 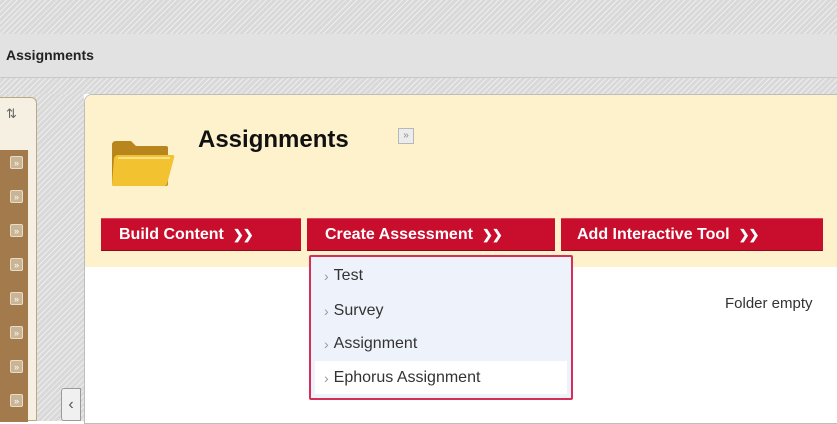 I want to click on menu-item-assignment: › Assignment, so click(x=441, y=343).